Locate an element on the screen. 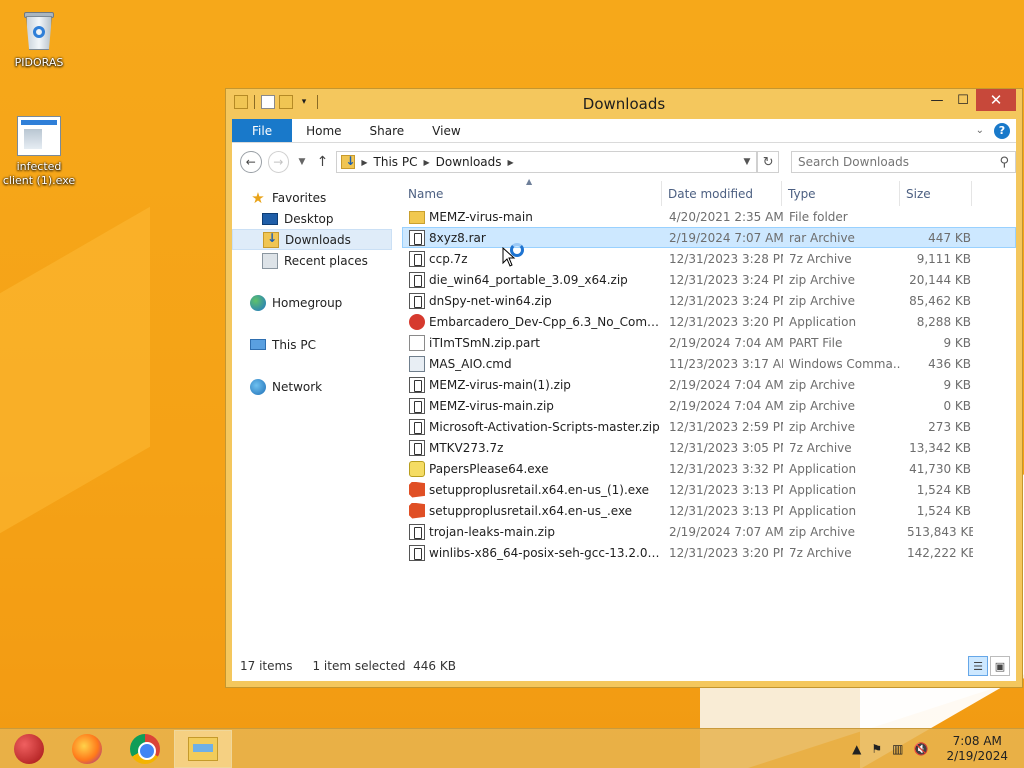  tab-view: View is located at coordinates (446, 130).